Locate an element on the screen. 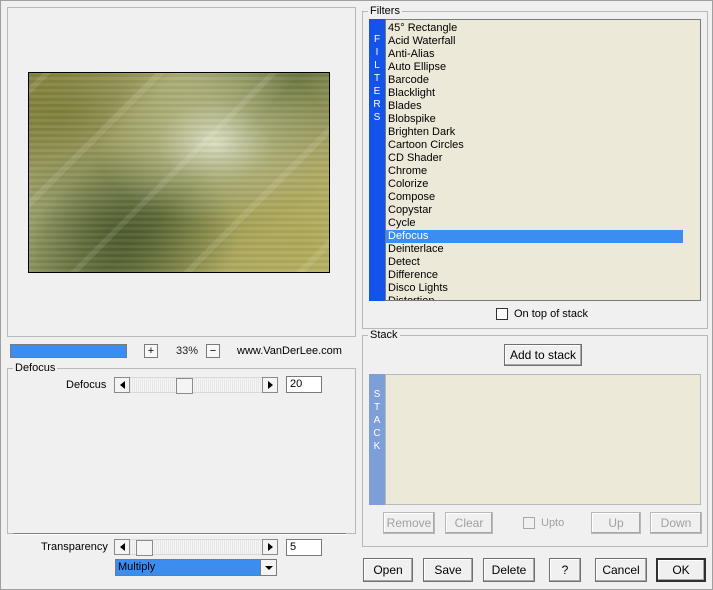 Image resolution: width=713 pixels, height=590 pixels. clear-button: Clear is located at coordinates (469, 523).